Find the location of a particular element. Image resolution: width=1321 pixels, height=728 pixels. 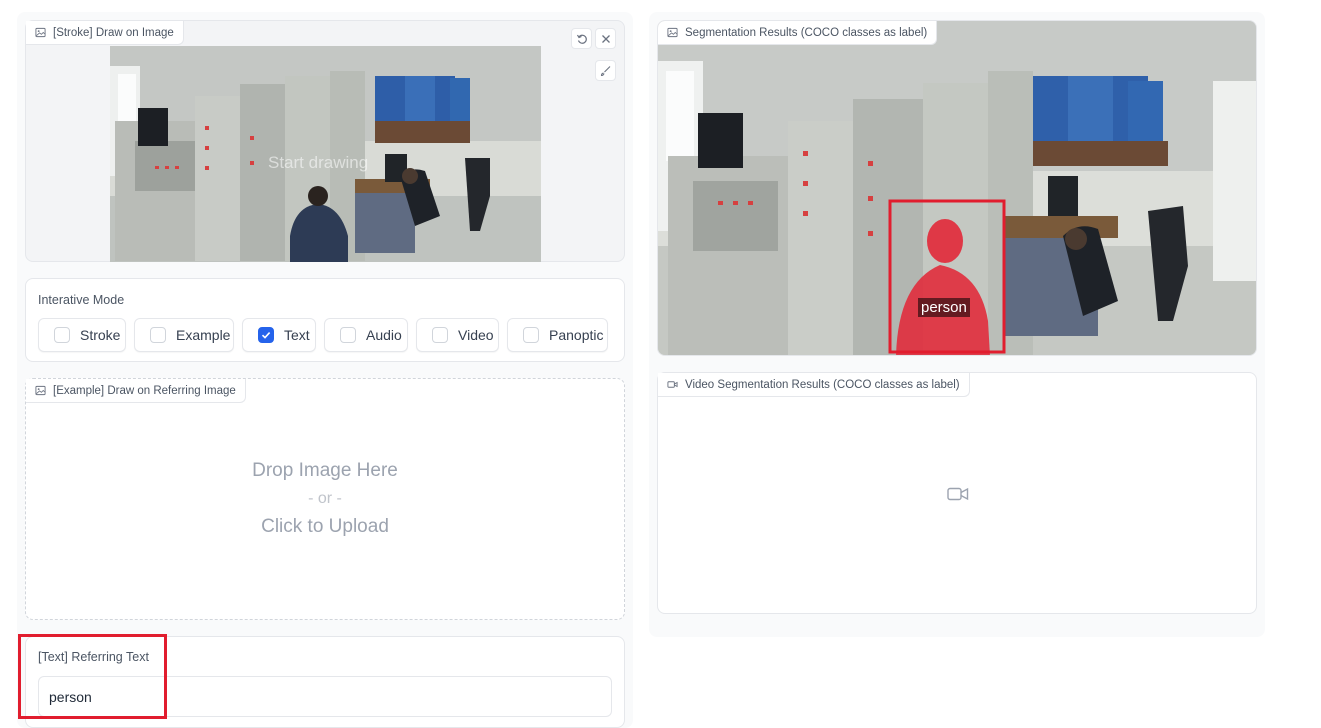

referring-text-label: [Text] Referring Text is located at coordinates (93, 657).